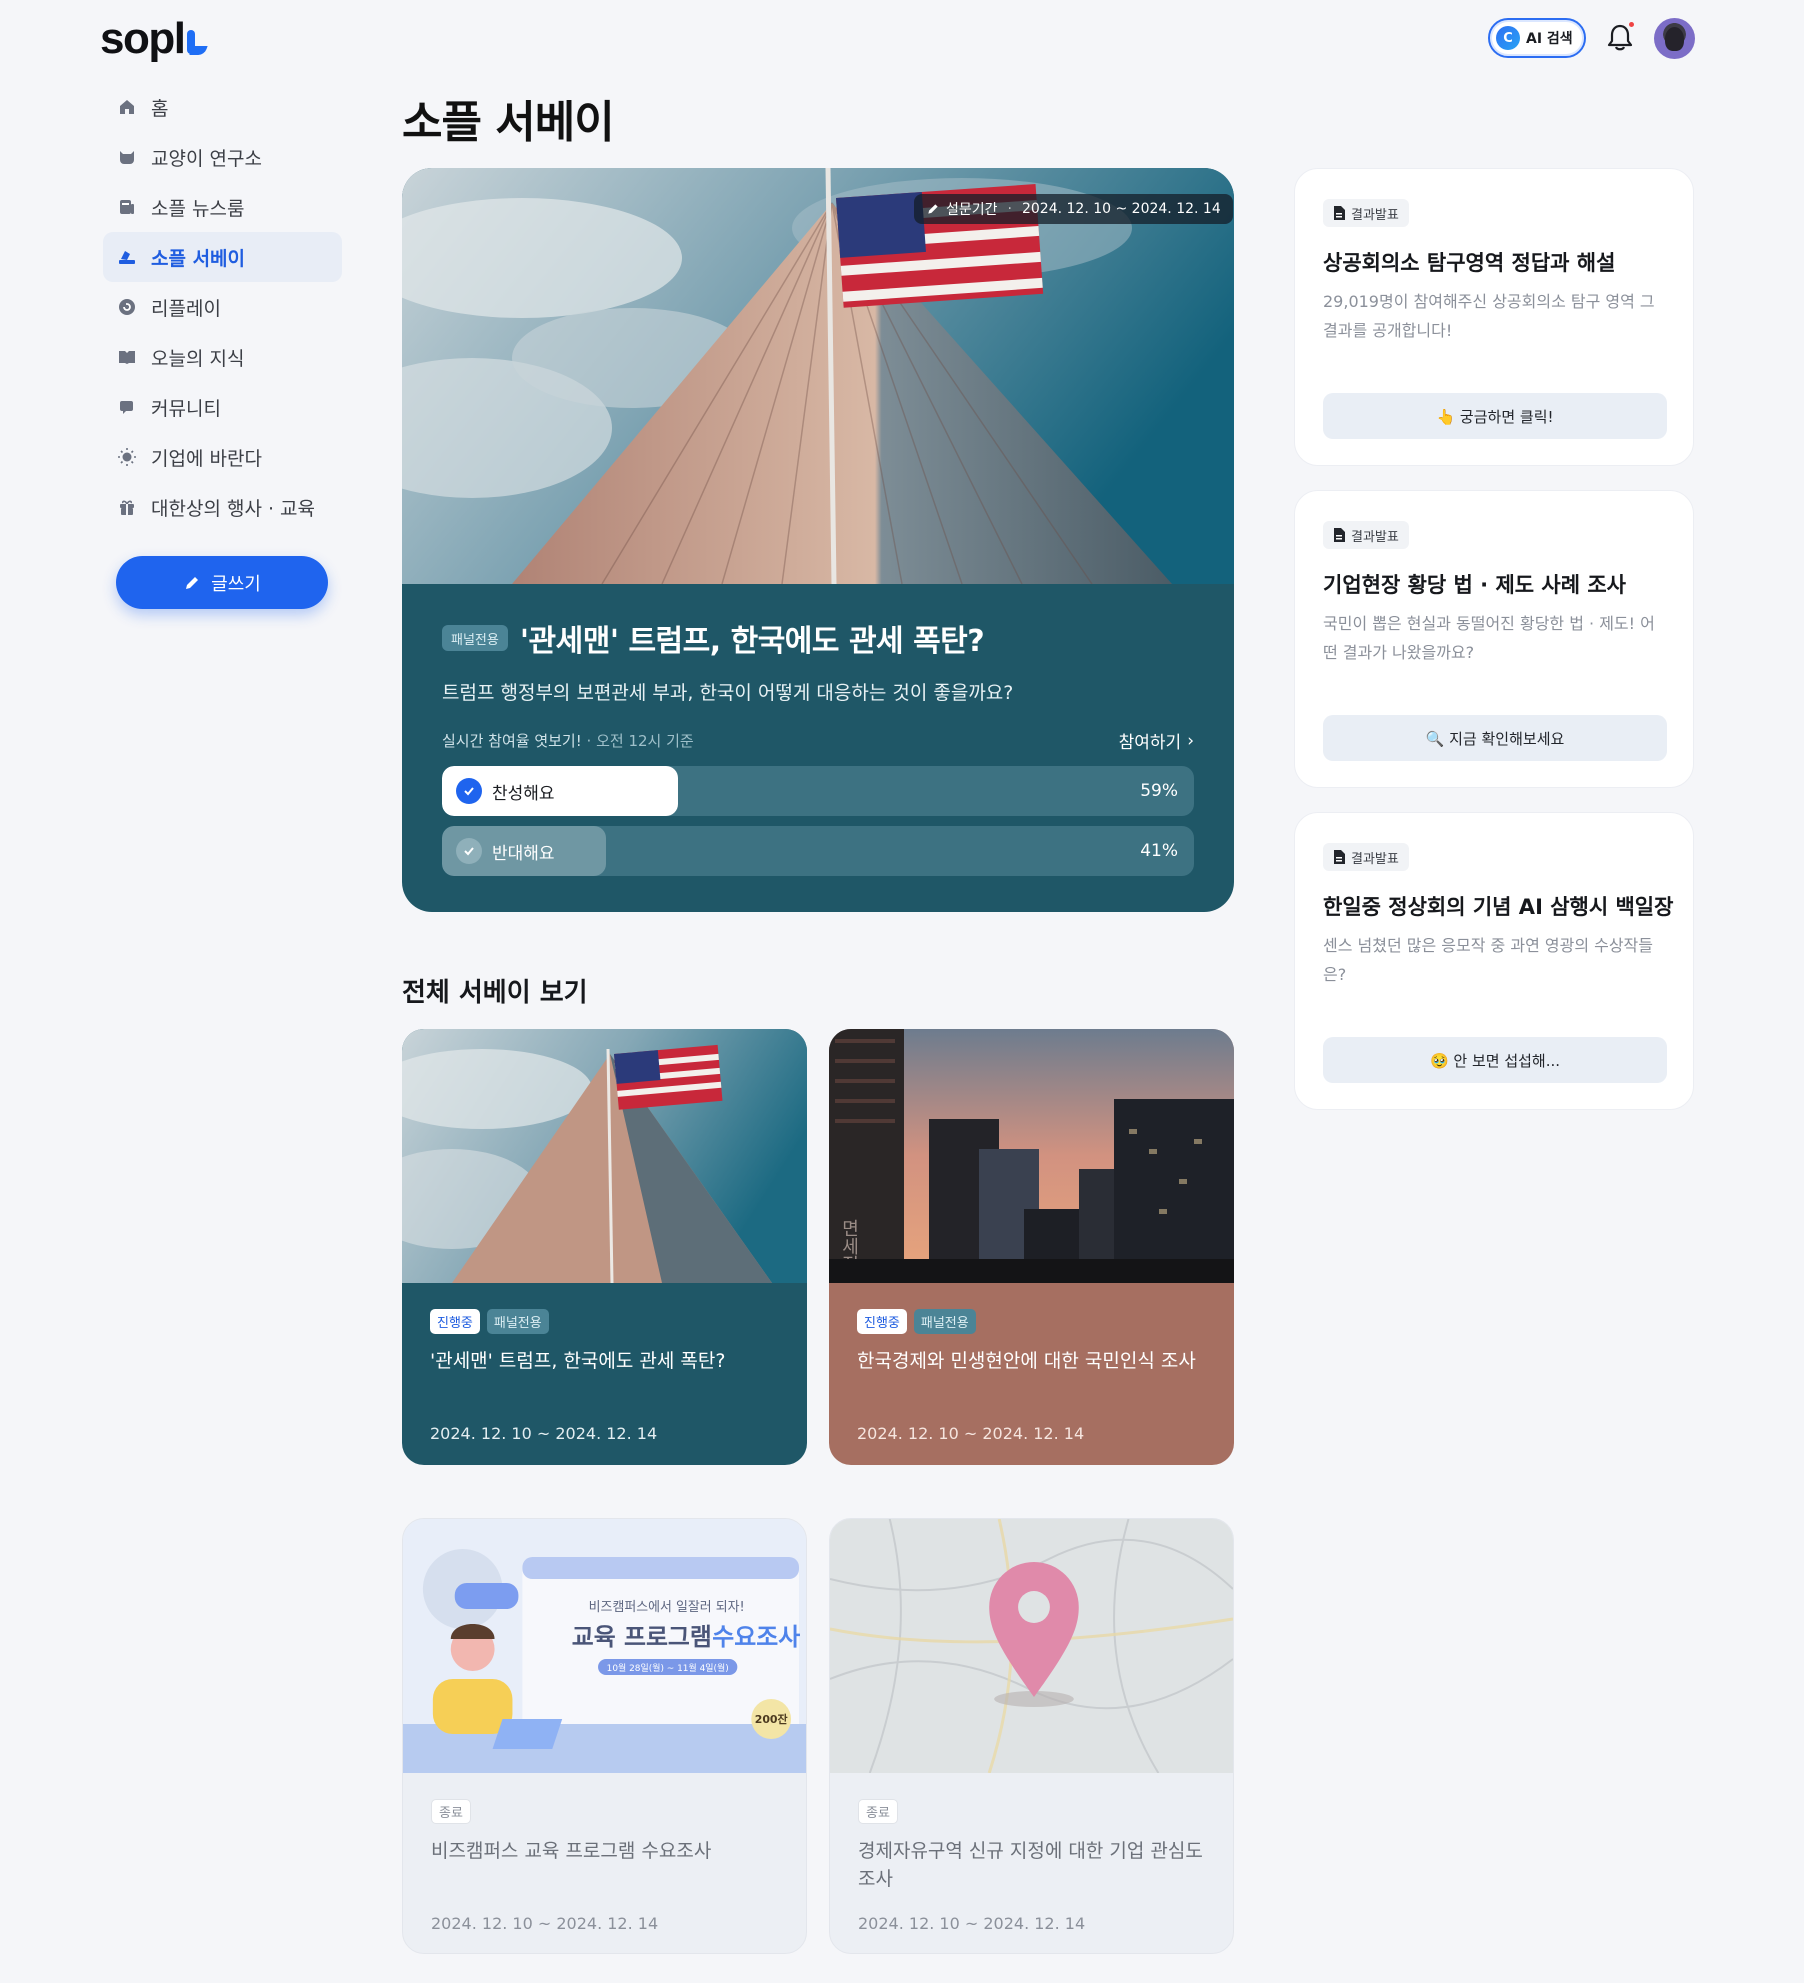  What do you see at coordinates (512, 741) in the screenshot?
I see `live-label: 실시간 참여율 엿보기!` at bounding box center [512, 741].